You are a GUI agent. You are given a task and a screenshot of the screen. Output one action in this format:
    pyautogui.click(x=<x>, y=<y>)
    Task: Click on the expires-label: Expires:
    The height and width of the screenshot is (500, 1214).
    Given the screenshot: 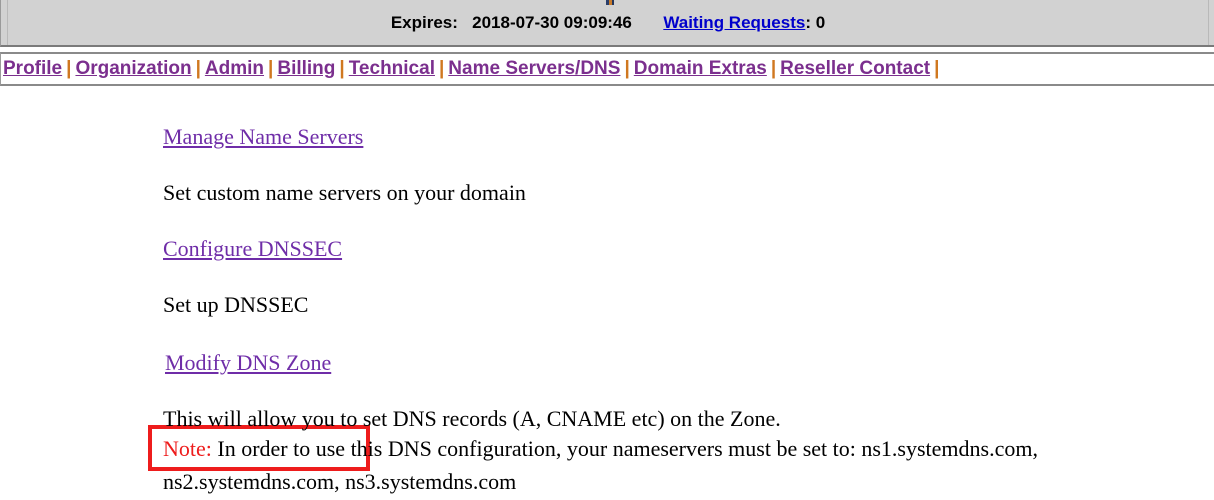 What is the action you would take?
    pyautogui.click(x=424, y=22)
    